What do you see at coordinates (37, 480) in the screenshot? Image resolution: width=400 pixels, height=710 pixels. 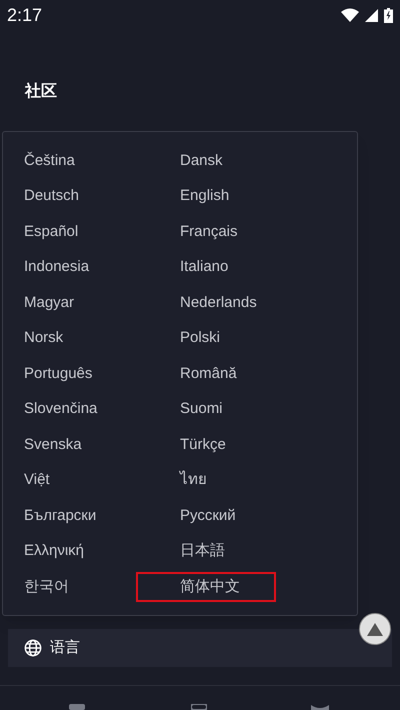 I see `language-option: Việt` at bounding box center [37, 480].